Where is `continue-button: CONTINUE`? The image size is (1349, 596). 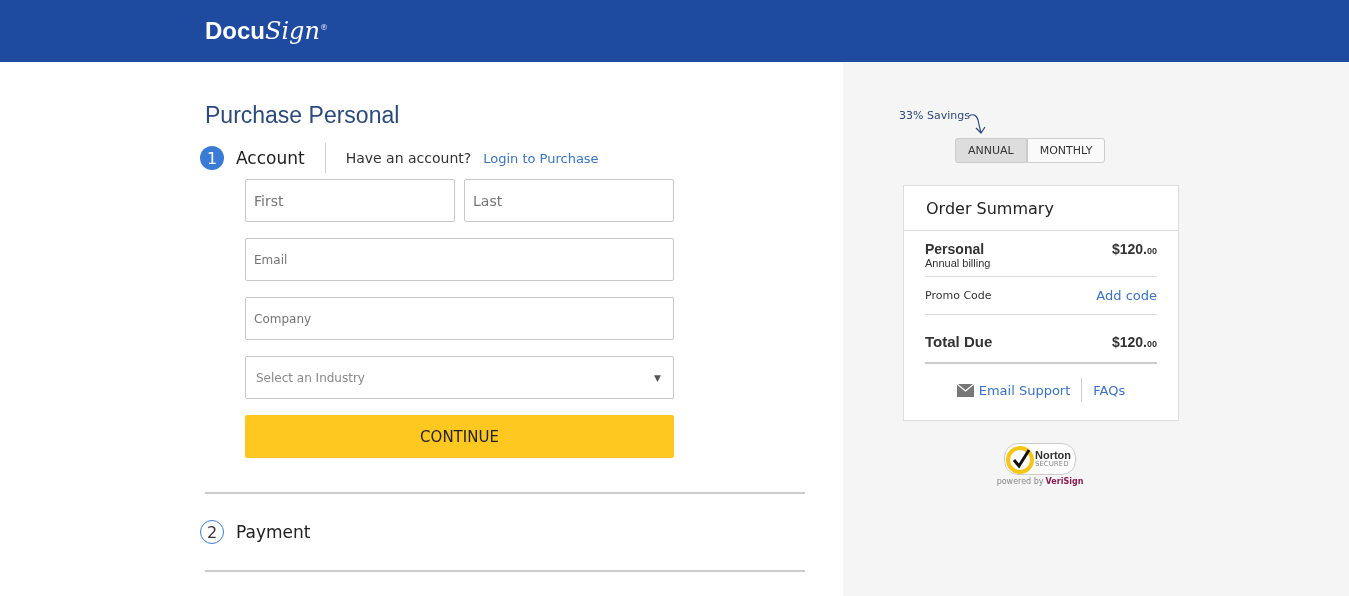
continue-button: CONTINUE is located at coordinates (459, 436).